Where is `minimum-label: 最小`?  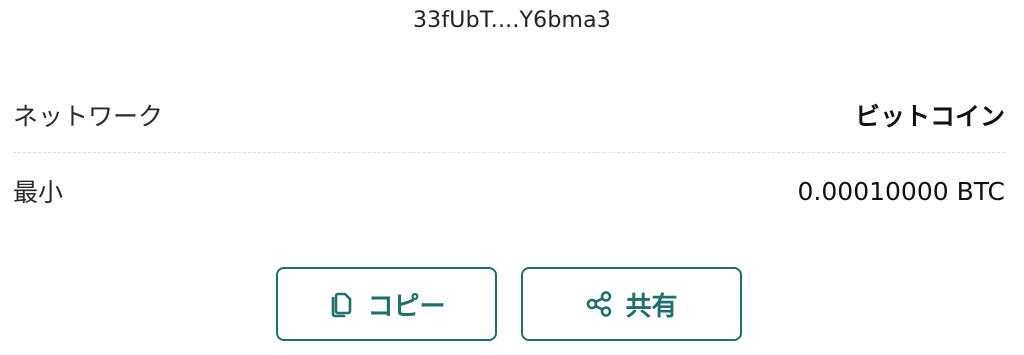 minimum-label: 最小 is located at coordinates (38, 192).